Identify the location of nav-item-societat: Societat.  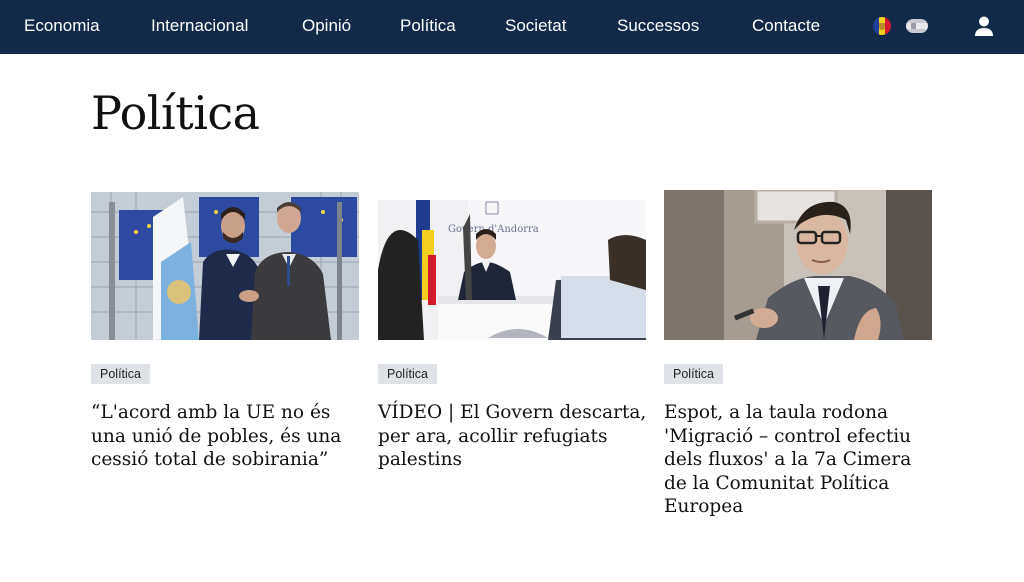
(535, 27).